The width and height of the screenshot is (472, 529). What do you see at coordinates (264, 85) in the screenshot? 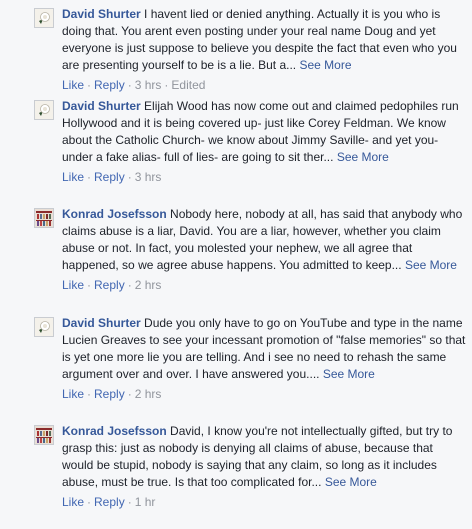
I see `comment-actions: Like · Reply · 3 hrs · Edited` at bounding box center [264, 85].